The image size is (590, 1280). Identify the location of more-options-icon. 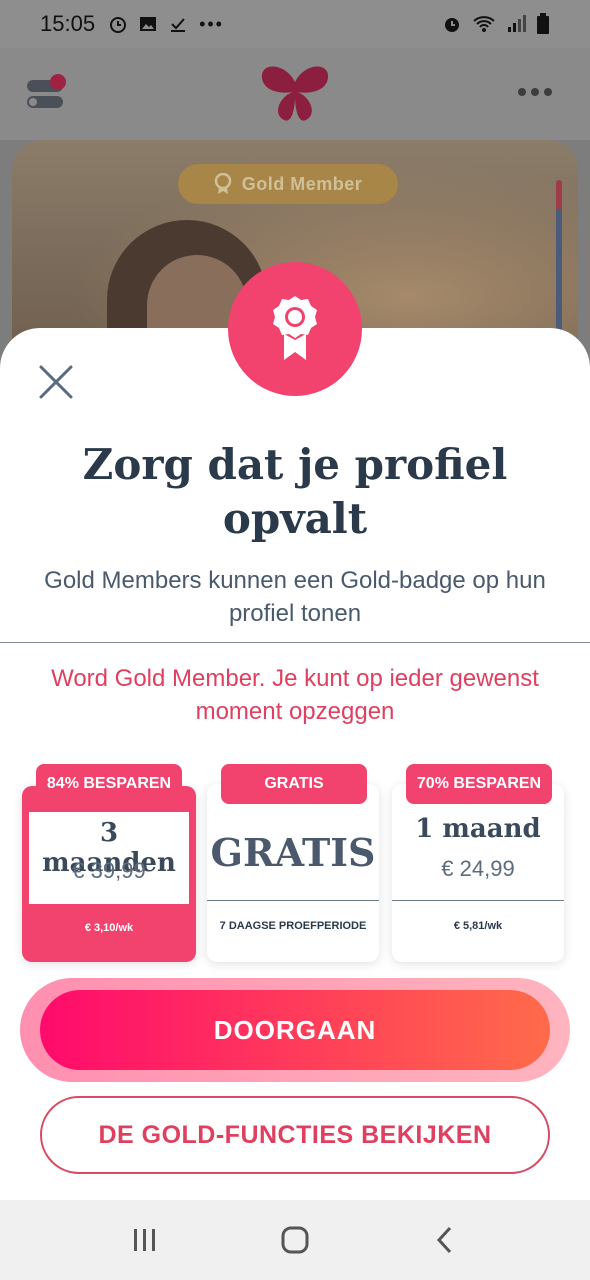
(535, 92).